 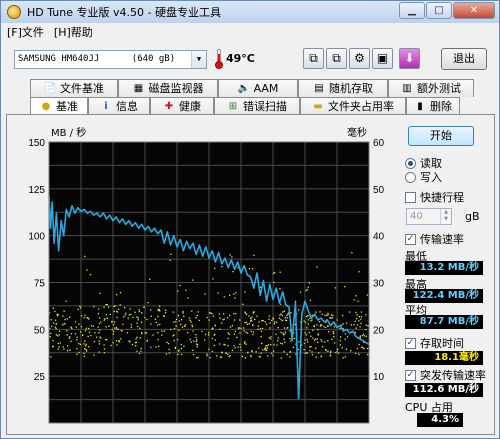 What do you see at coordinates (110, 59) in the screenshot?
I see `drive-select: SAMSUNG HM640JJ (640 gB) ▼` at bounding box center [110, 59].